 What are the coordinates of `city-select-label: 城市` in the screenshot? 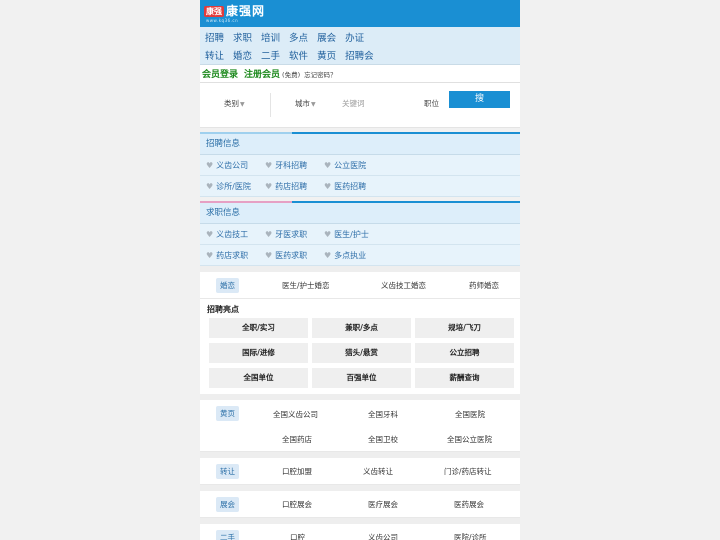 It's located at (302, 103).